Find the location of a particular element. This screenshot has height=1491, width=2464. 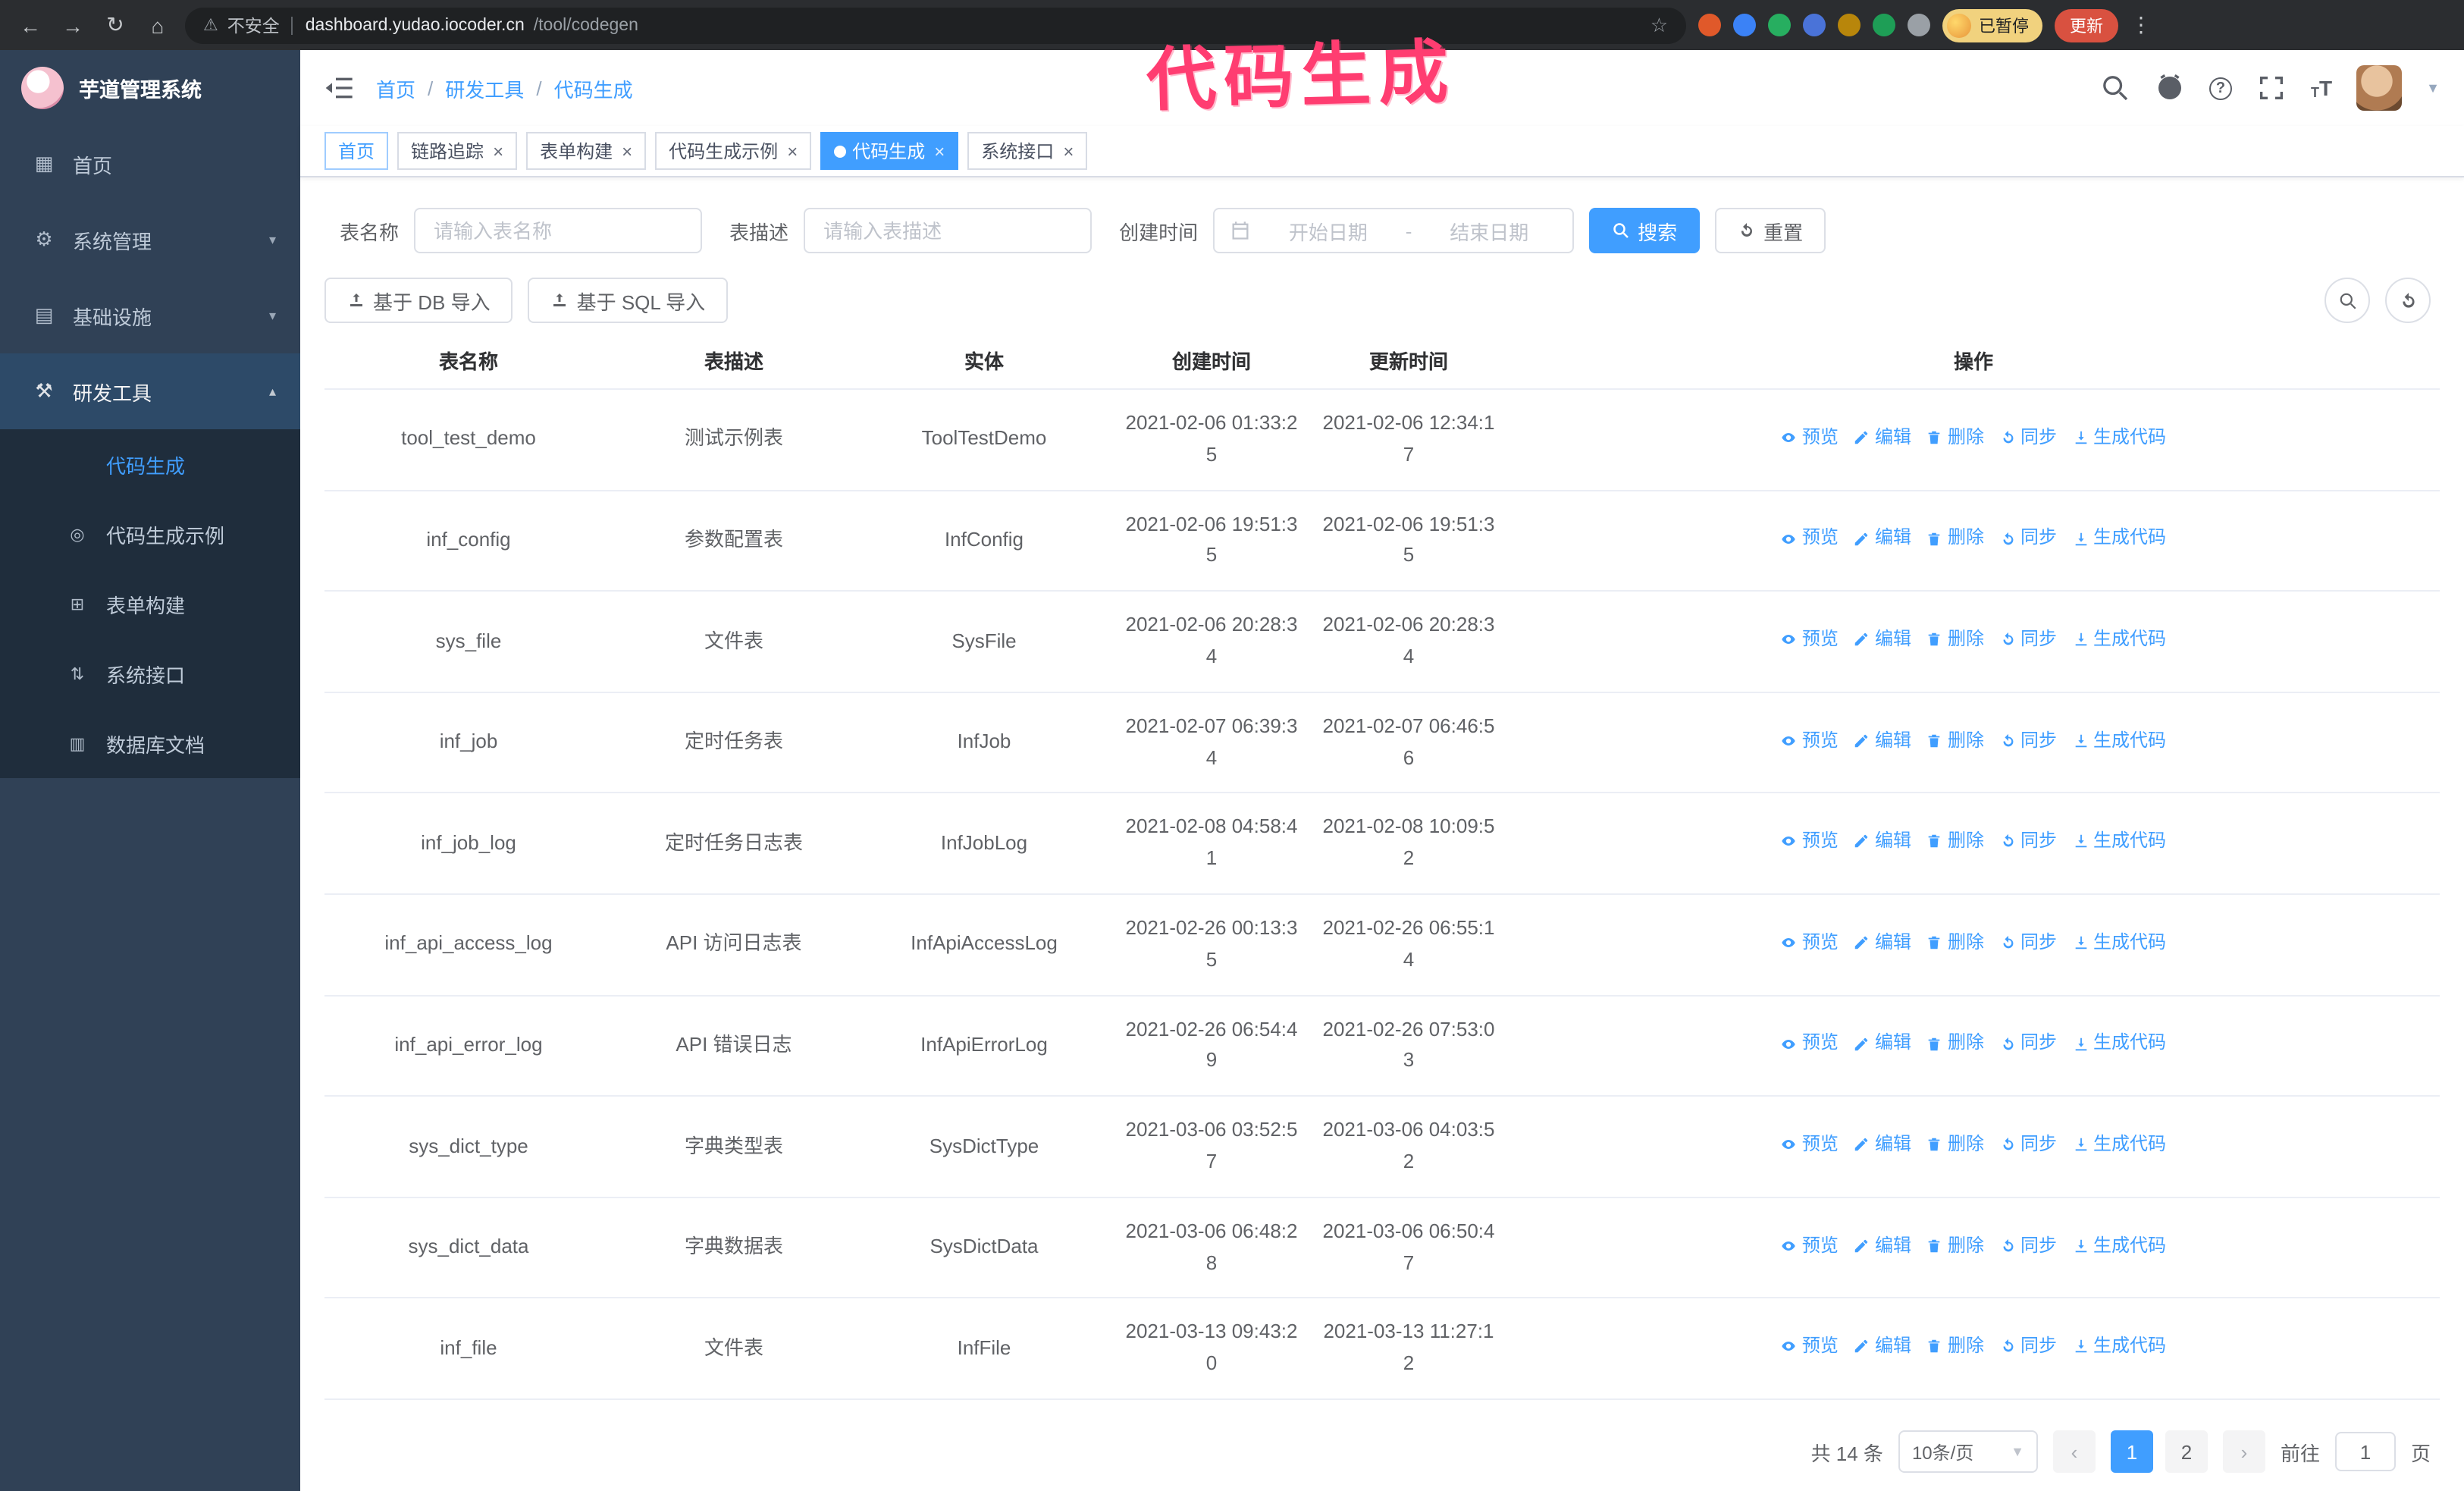

green-check-extension-icon is located at coordinates (1779, 25).